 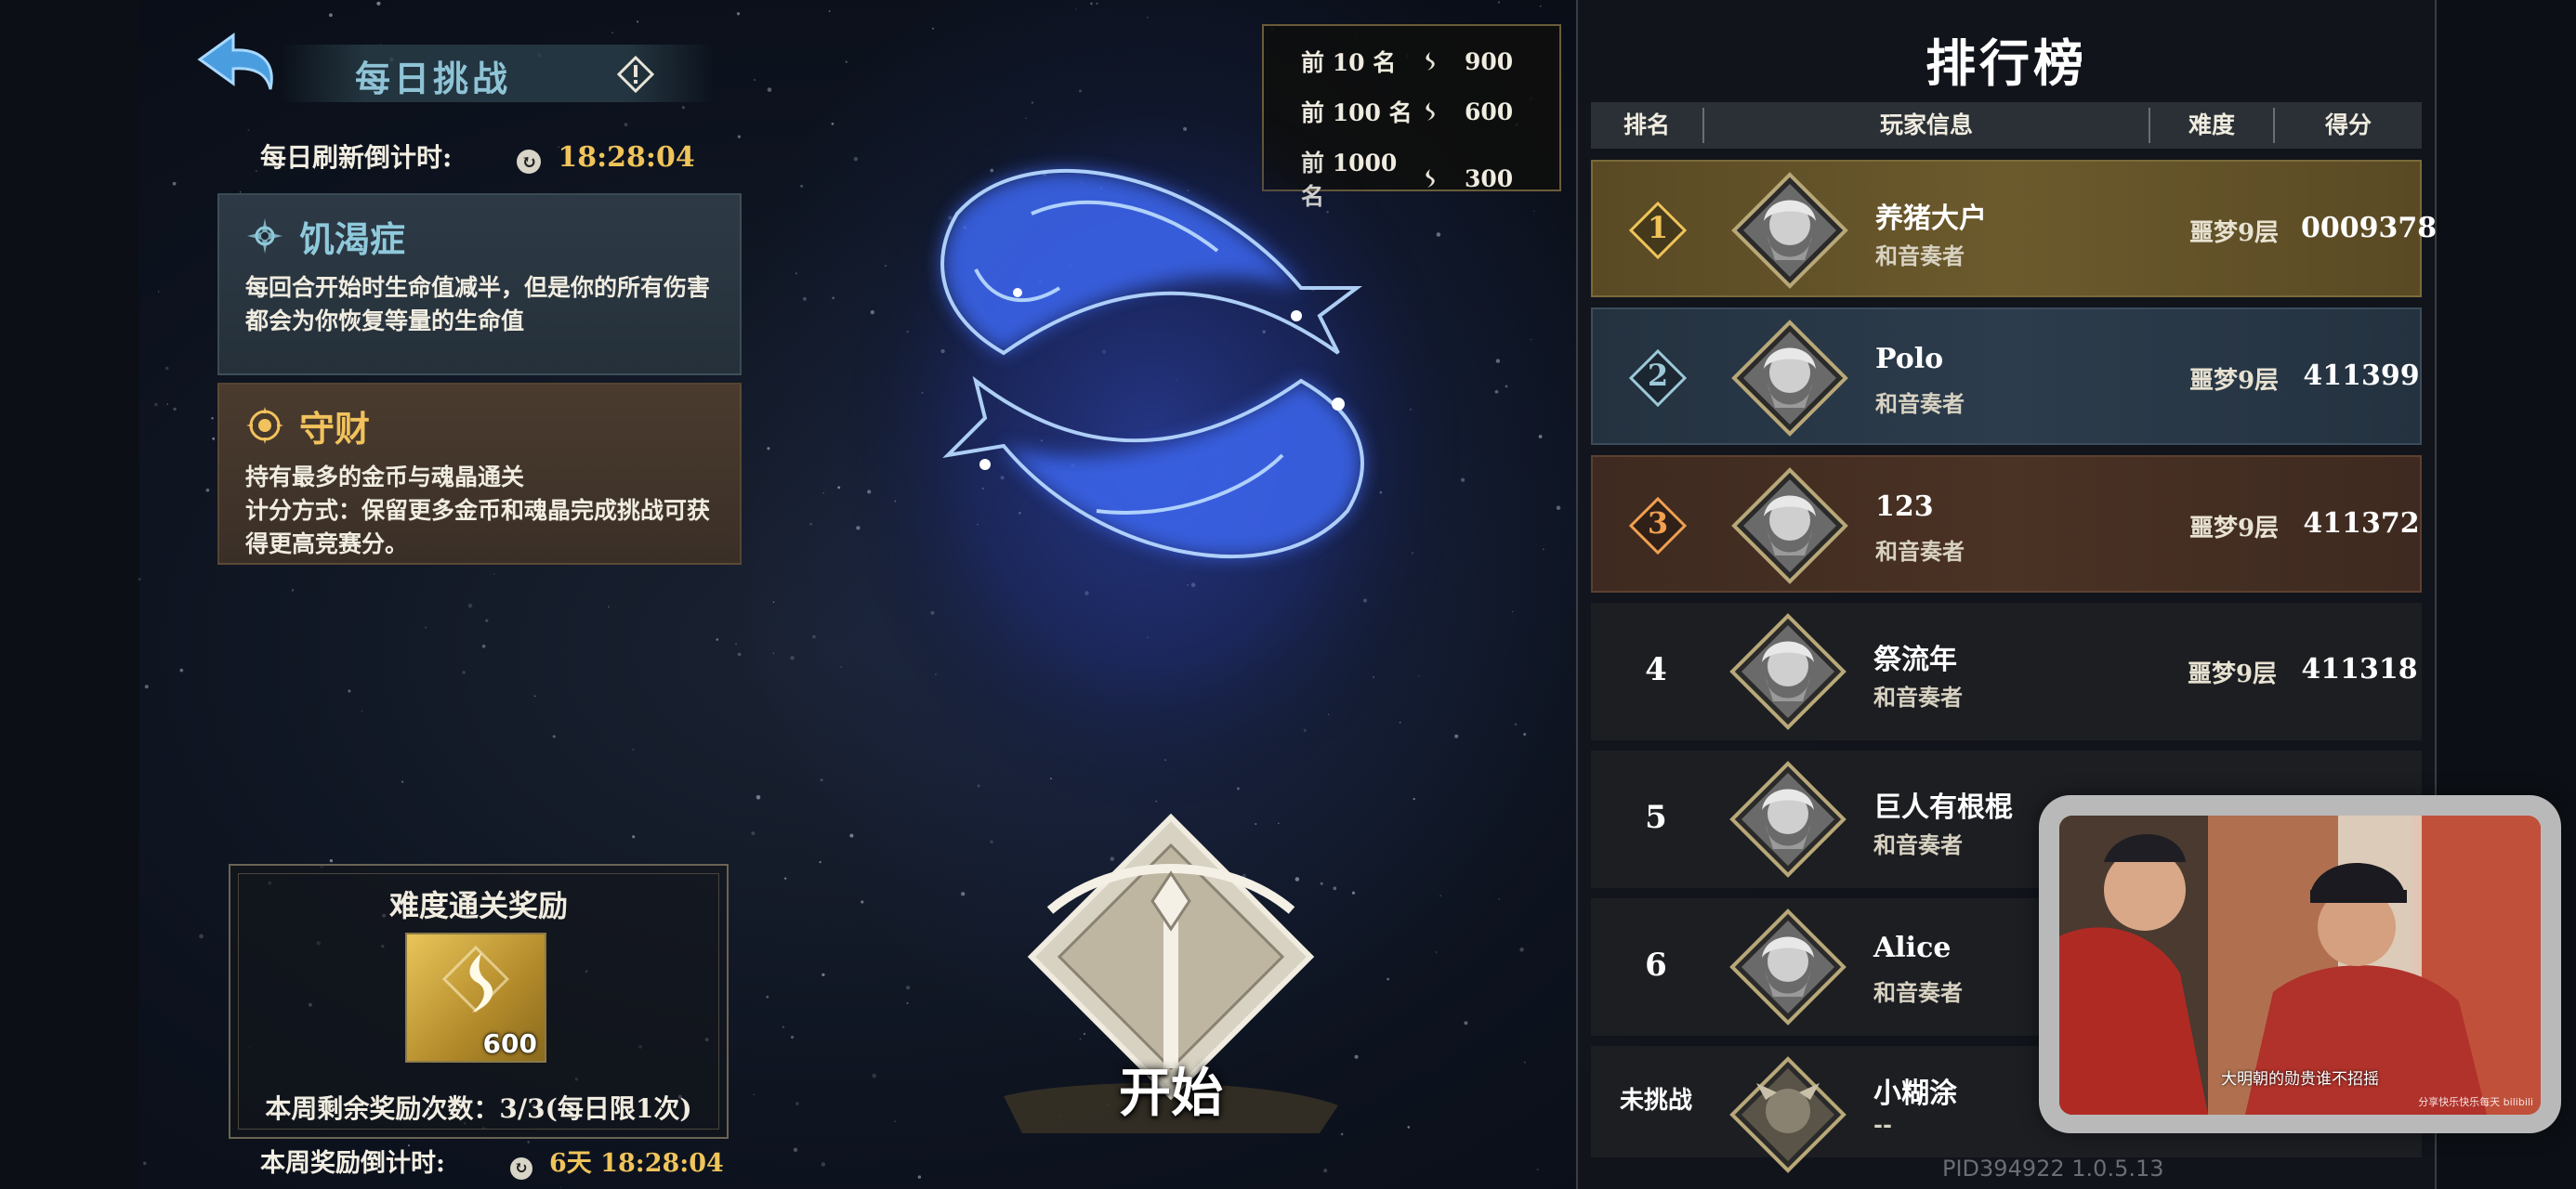 What do you see at coordinates (2475, 1102) in the screenshot?
I see `video-watermark: 分享快乐快乐每天 bilibili` at bounding box center [2475, 1102].